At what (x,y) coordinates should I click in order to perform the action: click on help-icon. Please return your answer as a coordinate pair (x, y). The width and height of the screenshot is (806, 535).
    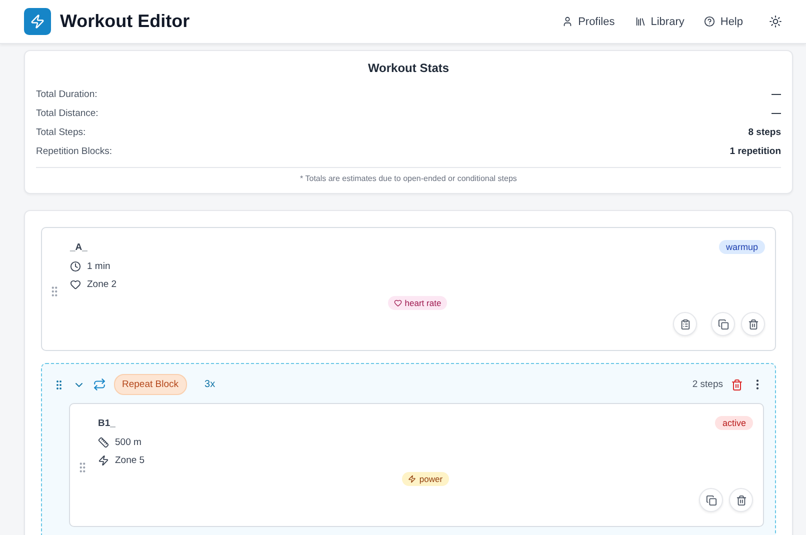
    Looking at the image, I should click on (710, 21).